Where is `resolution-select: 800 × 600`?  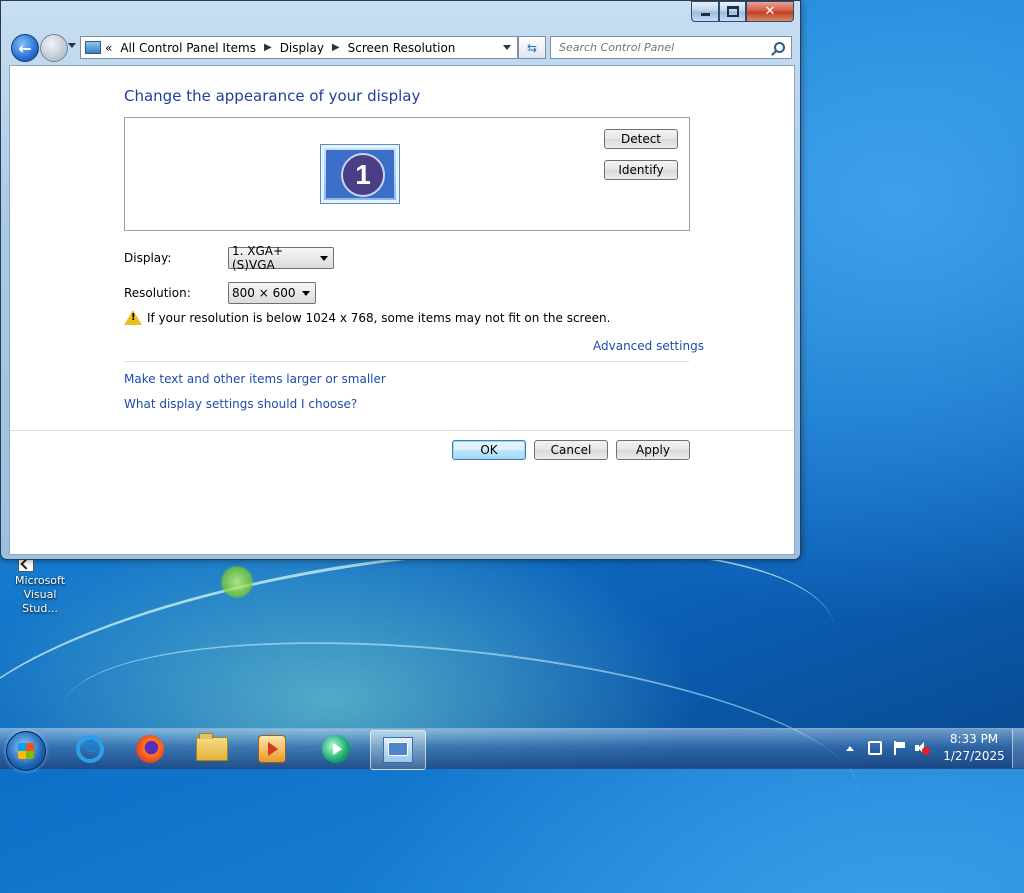 resolution-select: 800 × 600 is located at coordinates (272, 293).